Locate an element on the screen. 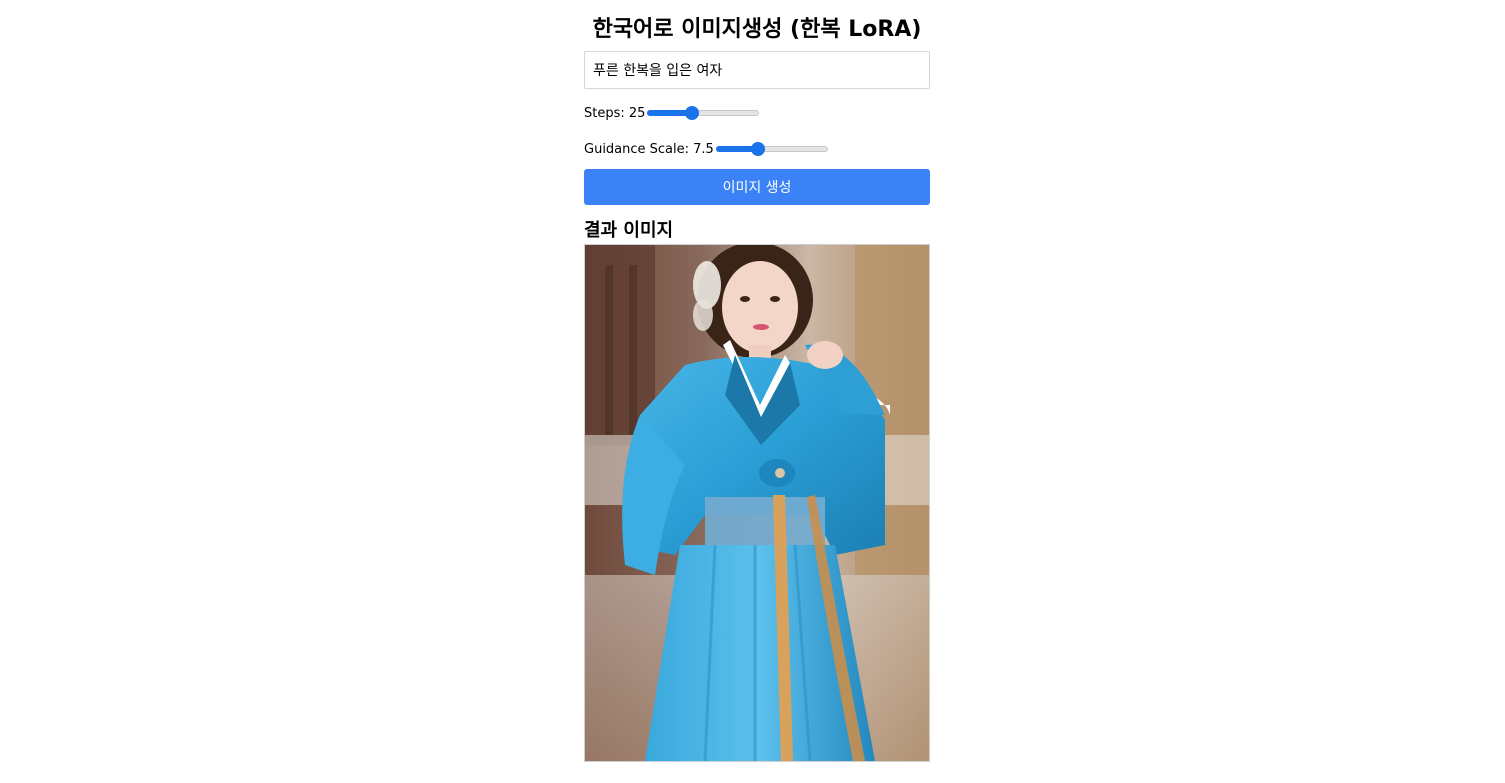 This screenshot has height=783, width=1505. steps-control: Steps: 25 is located at coordinates (757, 113).